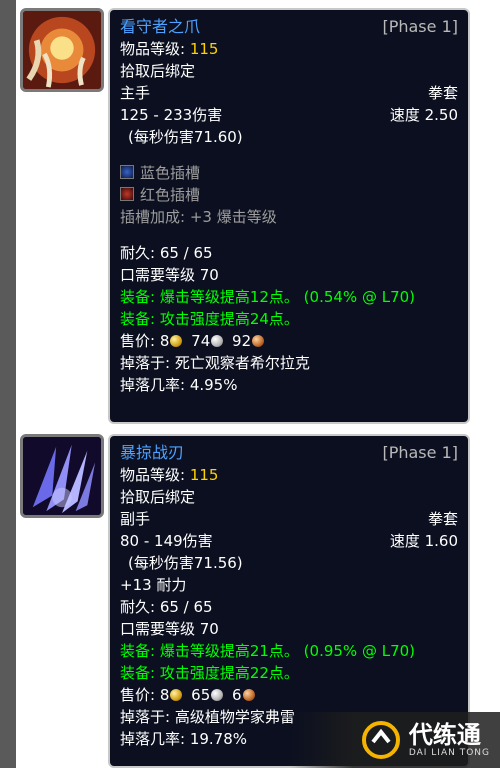 The width and height of the screenshot is (500, 768). Describe the element at coordinates (423, 115) in the screenshot. I see `speed-text: 速度 2.50` at that location.